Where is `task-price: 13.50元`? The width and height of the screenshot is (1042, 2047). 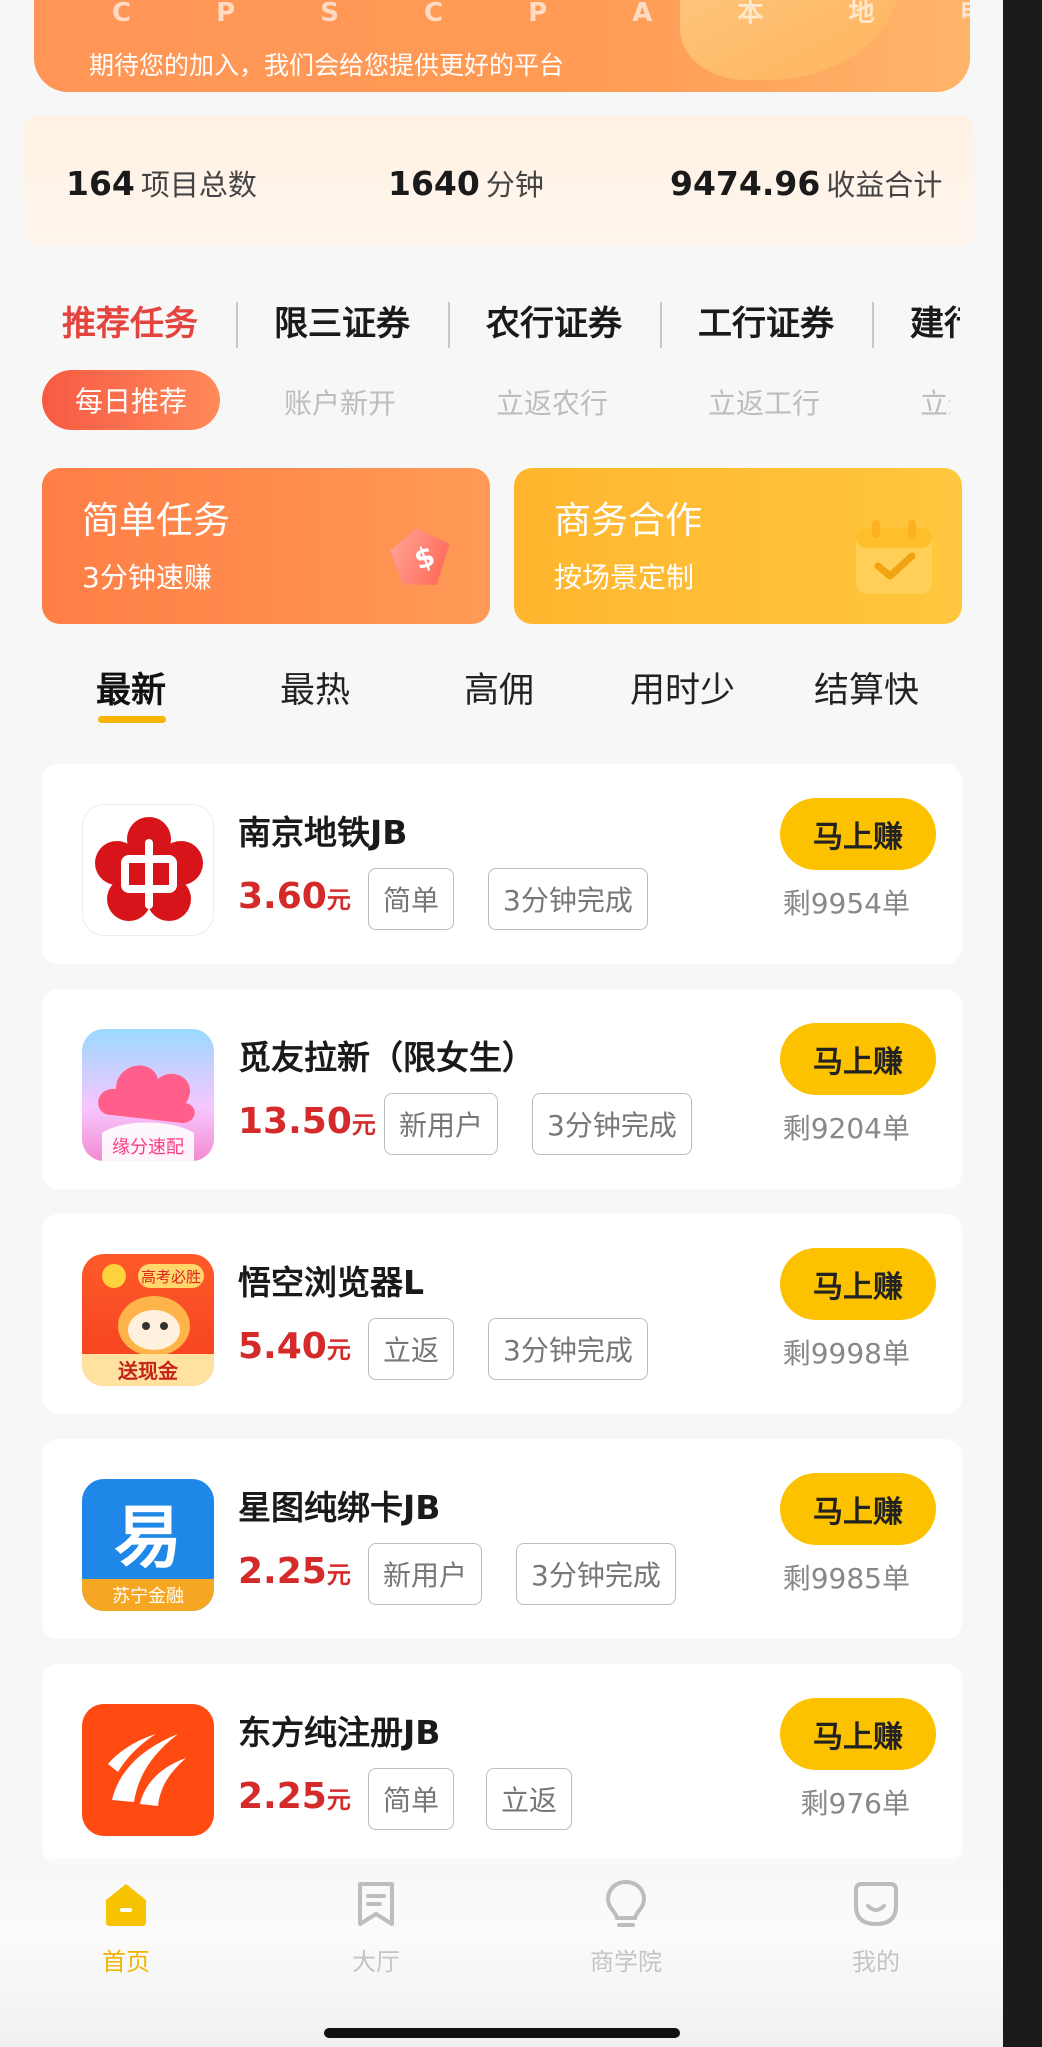
task-price: 13.50元 is located at coordinates (307, 1121).